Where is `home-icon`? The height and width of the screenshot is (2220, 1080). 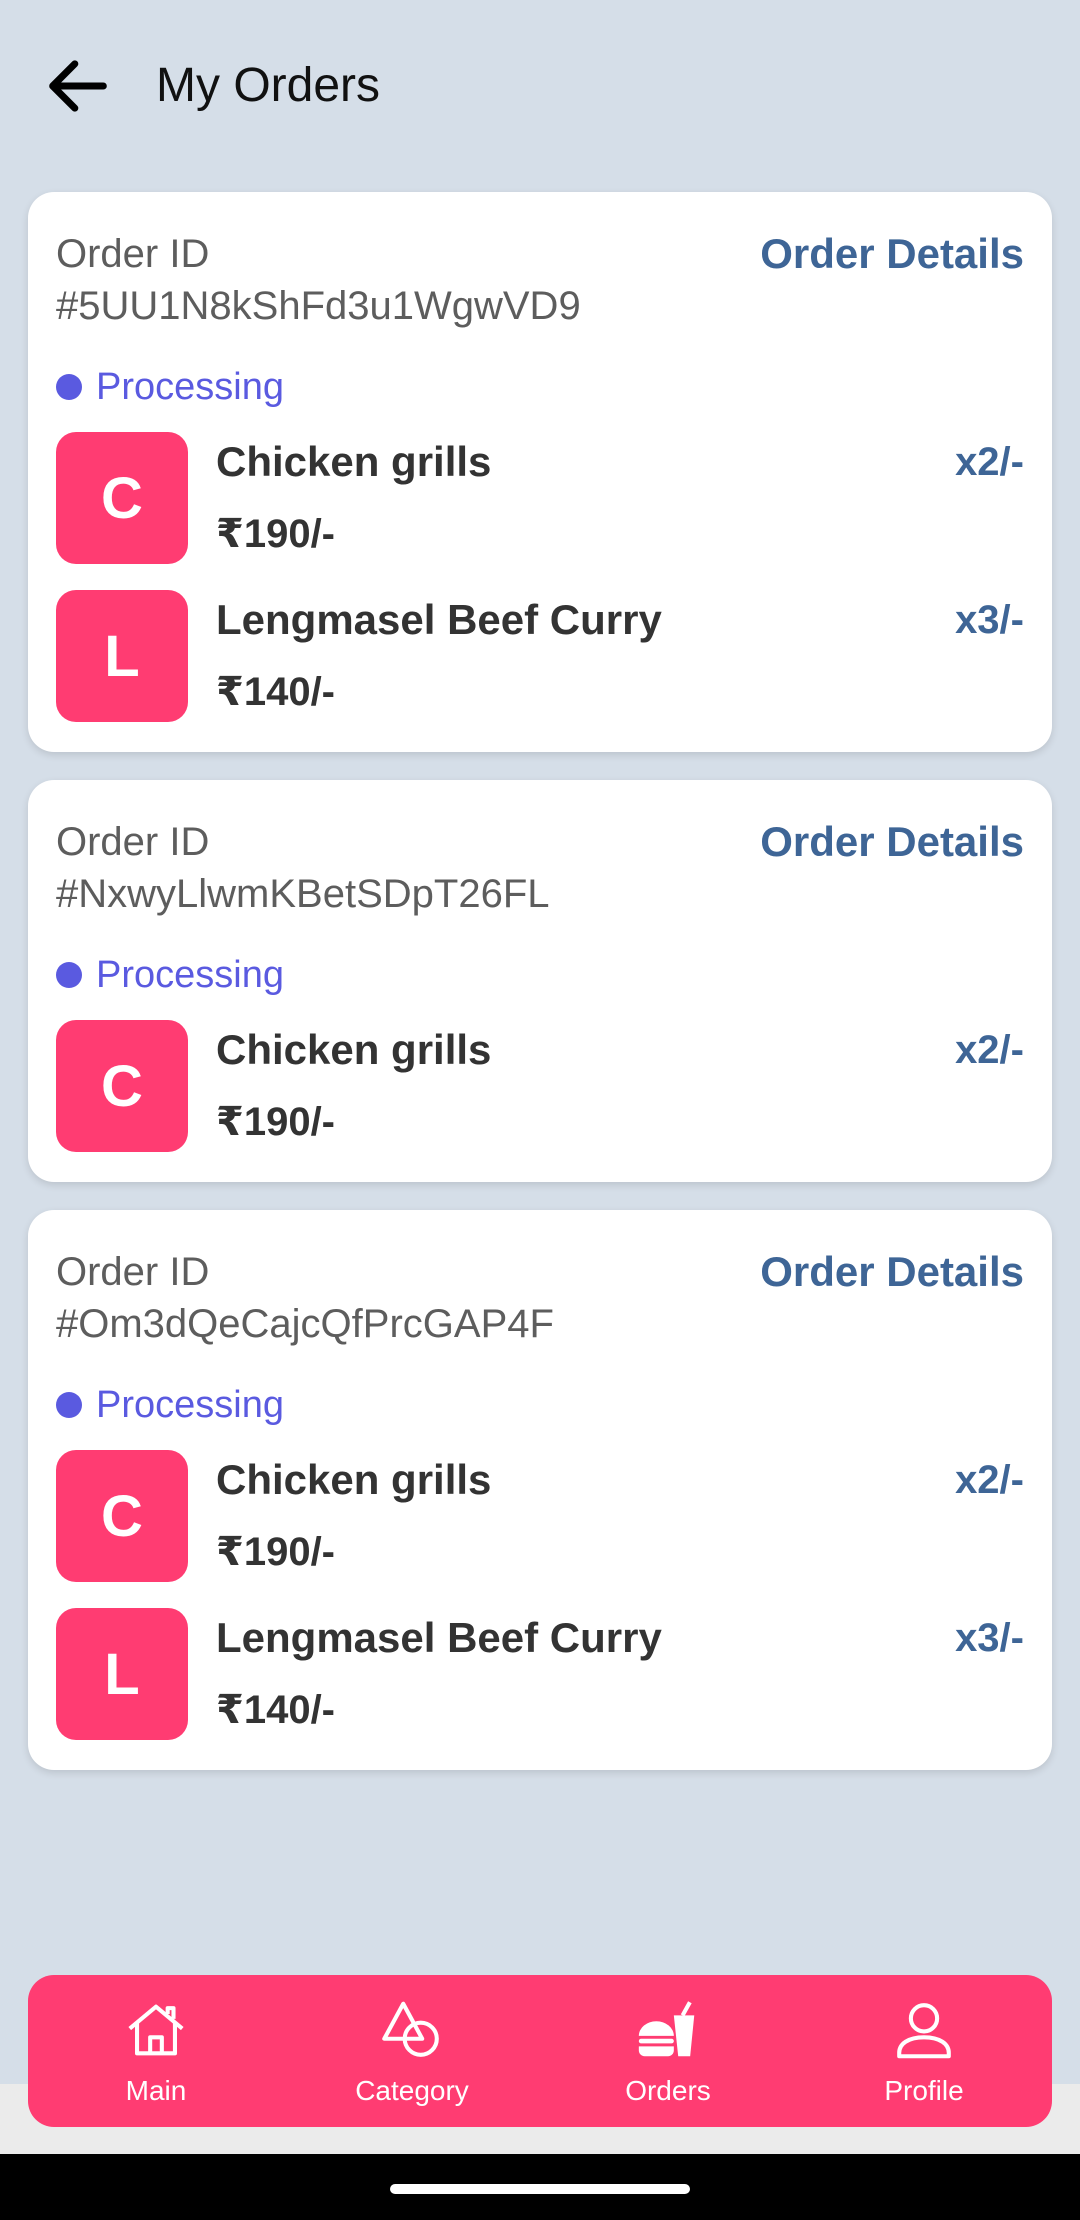 home-icon is located at coordinates (156, 2030).